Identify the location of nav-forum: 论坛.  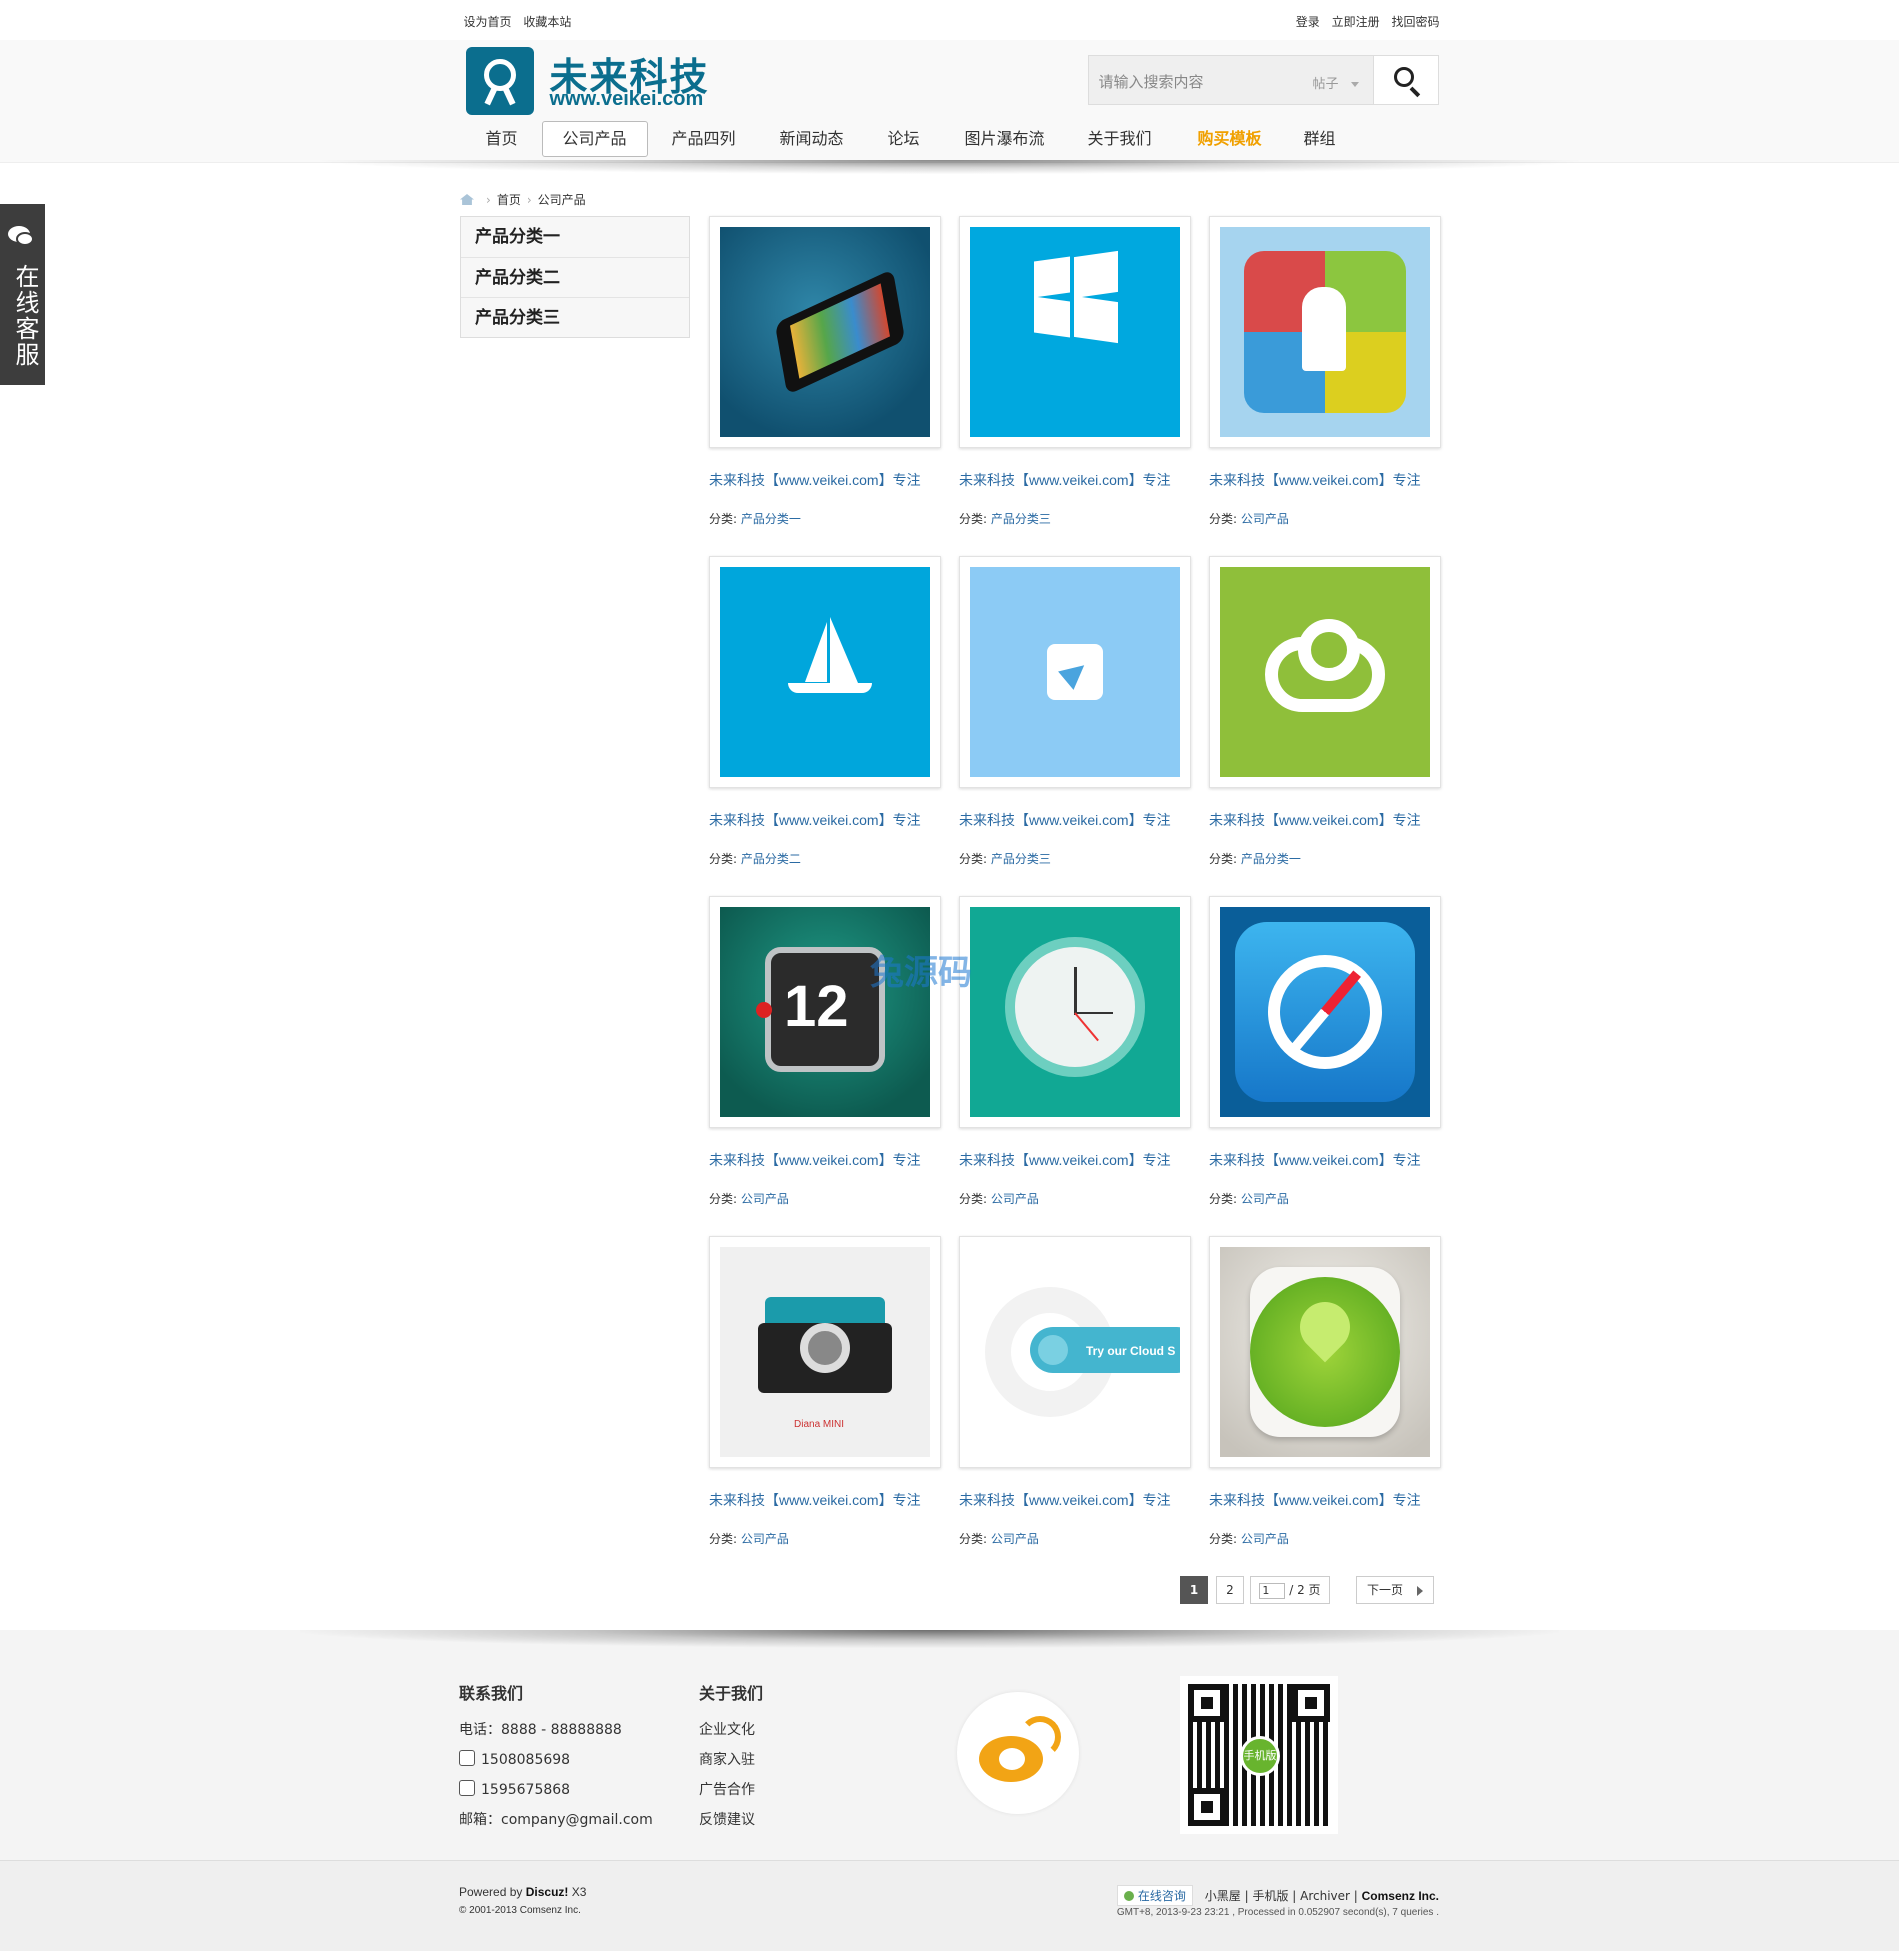
(904, 139).